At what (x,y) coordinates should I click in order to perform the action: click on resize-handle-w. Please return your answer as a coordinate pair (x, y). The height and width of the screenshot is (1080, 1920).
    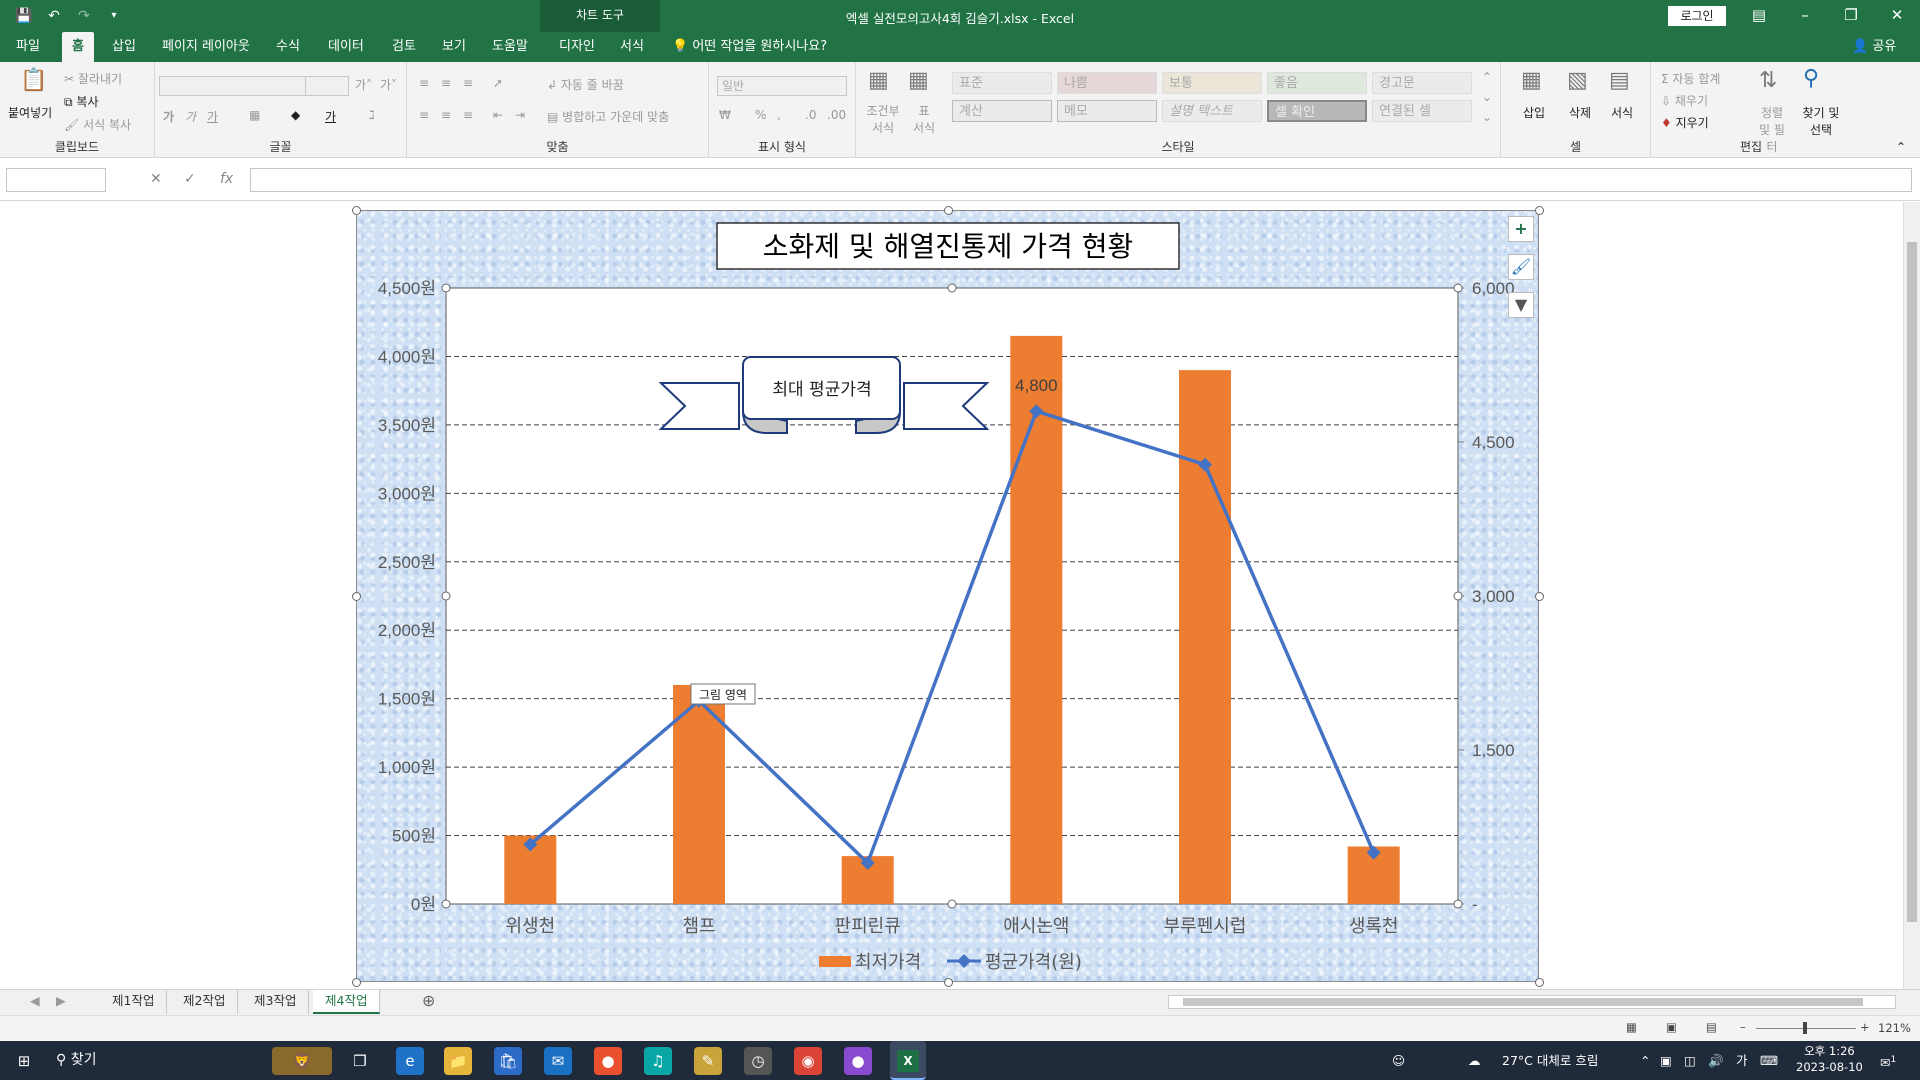
    Looking at the image, I should click on (356, 596).